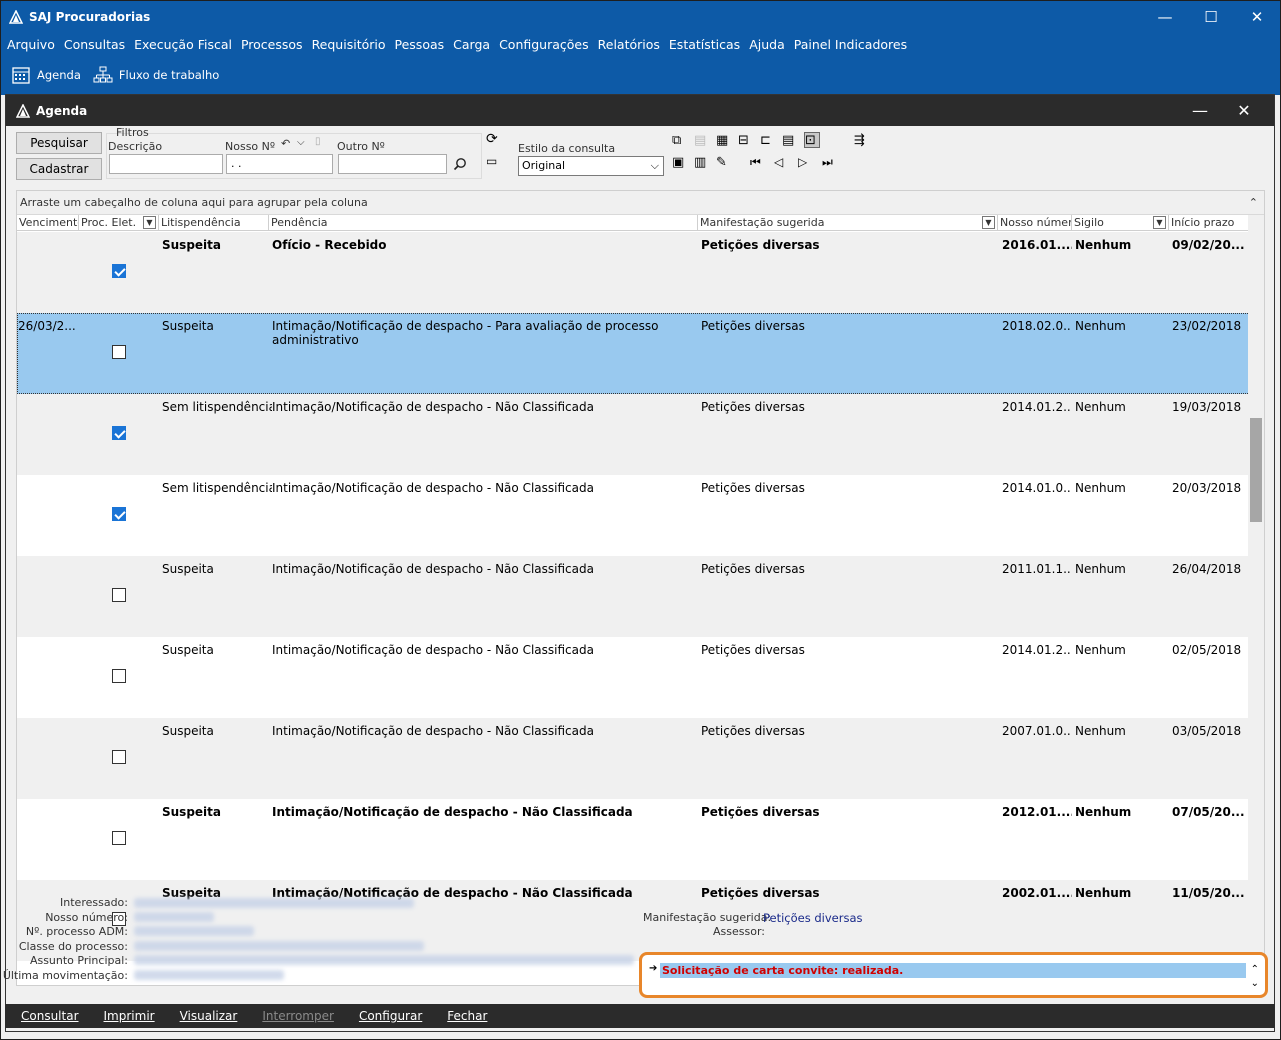 The height and width of the screenshot is (1040, 1281). Describe the element at coordinates (724, 163) in the screenshot. I see `edit-pencil-icon: ✎` at that location.